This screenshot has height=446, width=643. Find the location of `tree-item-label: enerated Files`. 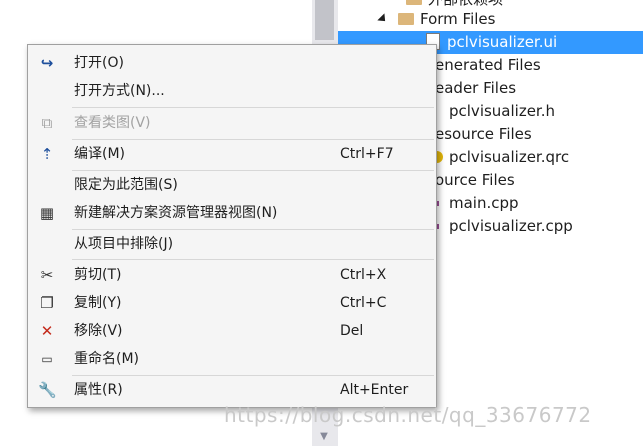

tree-item-label: enerated Files is located at coordinates (488, 65).